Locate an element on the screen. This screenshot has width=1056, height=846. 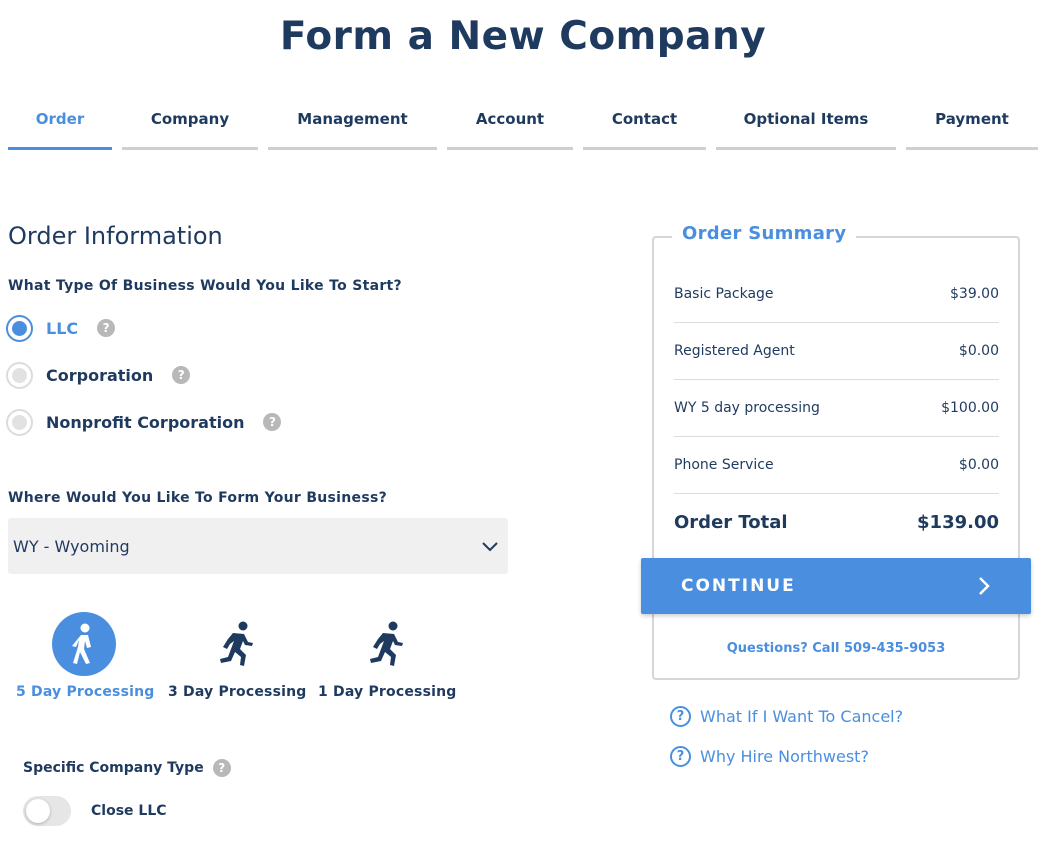
chevron-down-icon is located at coordinates (490, 547).